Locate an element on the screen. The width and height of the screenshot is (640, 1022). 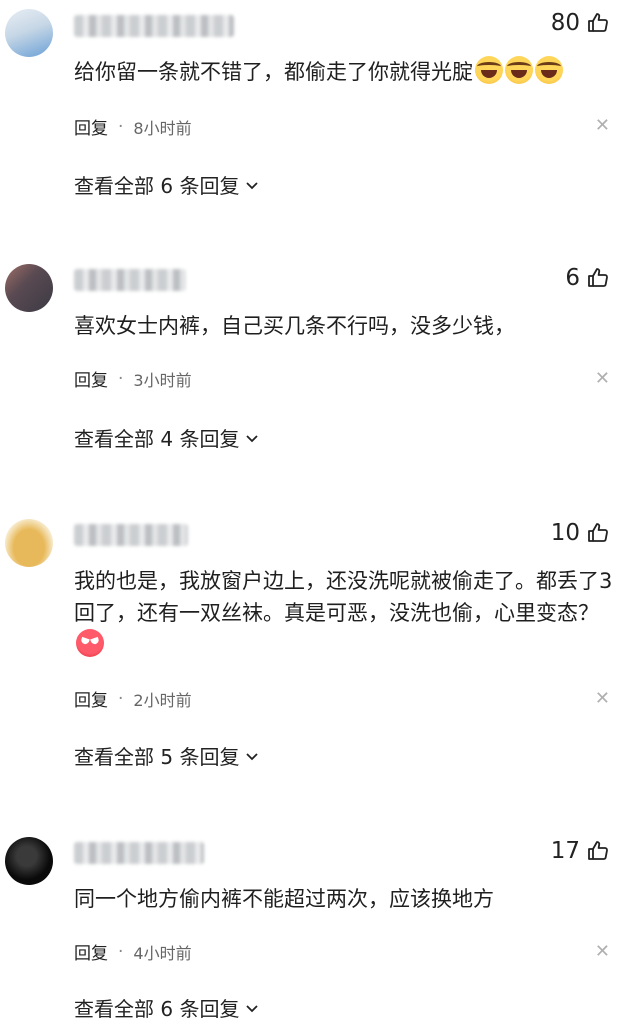
like-button: 6 is located at coordinates (587, 278).